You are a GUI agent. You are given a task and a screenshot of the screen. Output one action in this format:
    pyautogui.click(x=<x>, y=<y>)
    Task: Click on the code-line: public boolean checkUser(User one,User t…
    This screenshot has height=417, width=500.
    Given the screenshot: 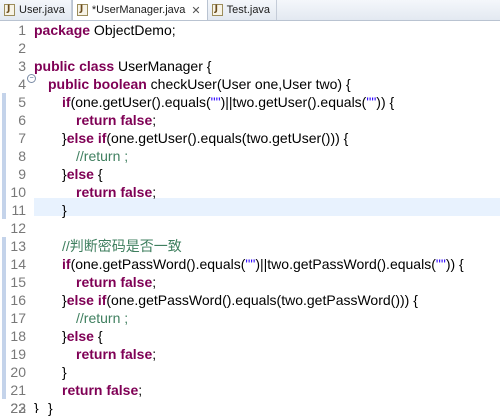 What is the action you would take?
    pyautogui.click(x=199, y=84)
    